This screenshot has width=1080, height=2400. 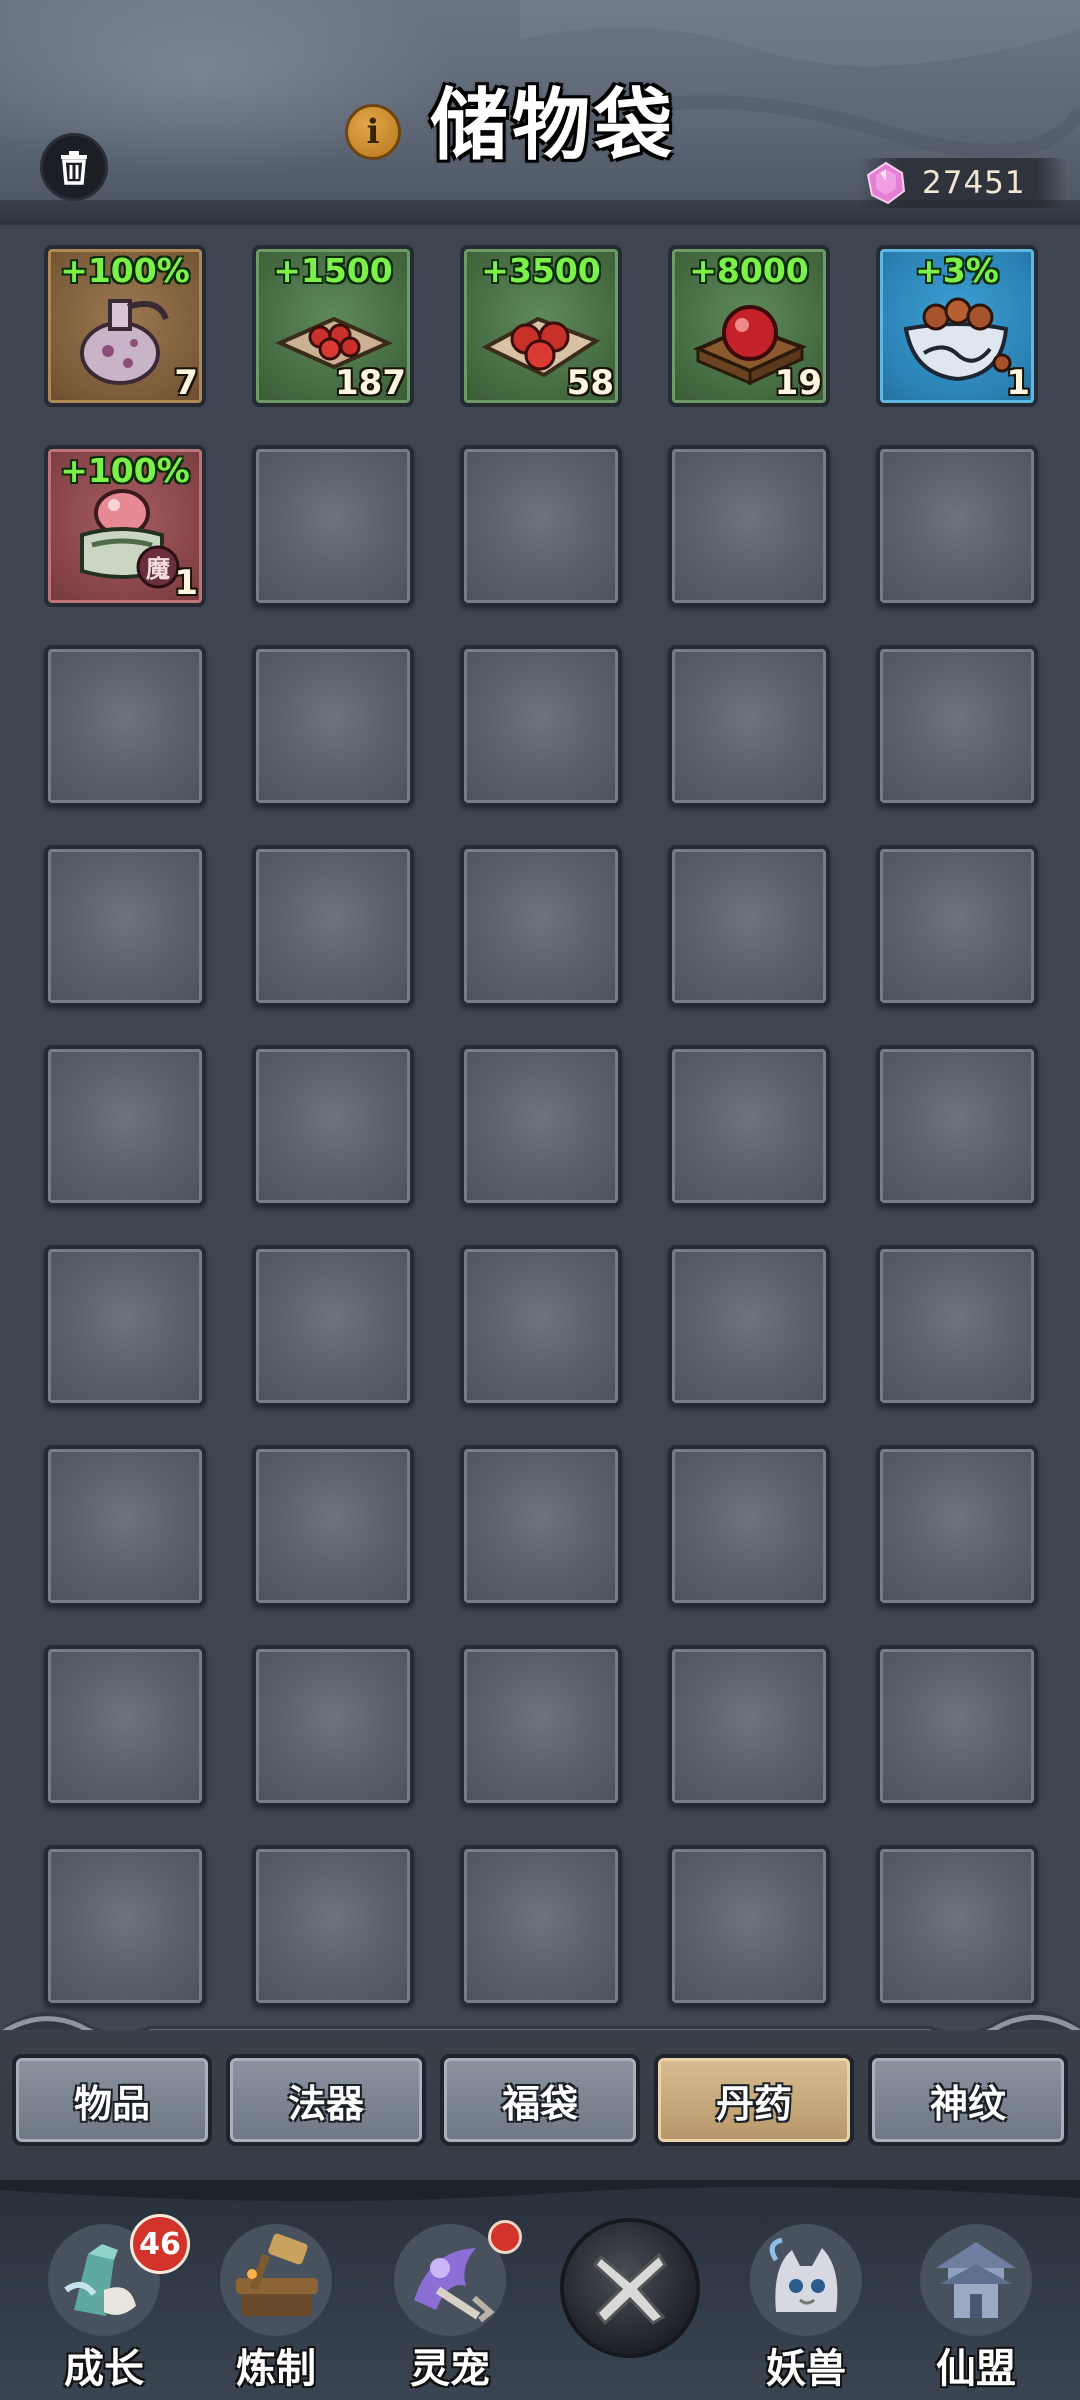 What do you see at coordinates (806, 2369) in the screenshot?
I see `nav-label: 妖兽` at bounding box center [806, 2369].